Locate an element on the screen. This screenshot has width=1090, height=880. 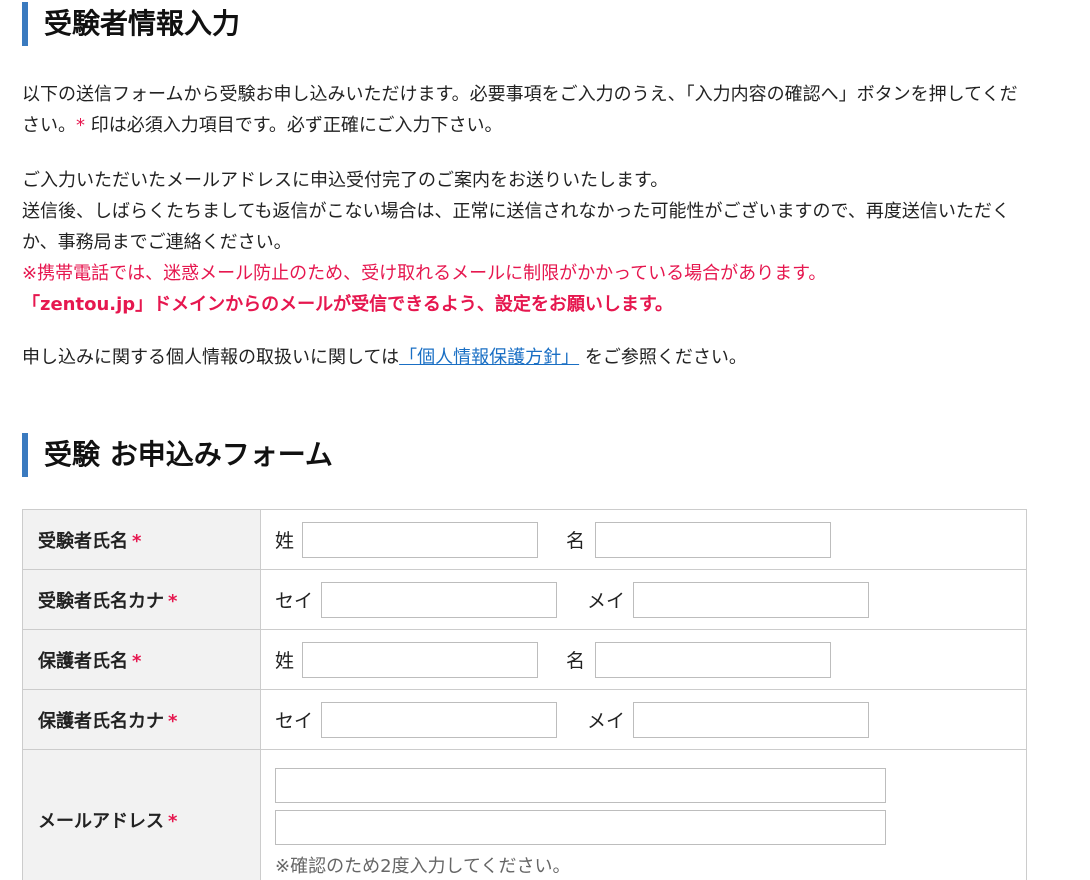
form-row-guardian-kana: 保護者氏名カナ * セイ メイ is located at coordinates (524, 719).